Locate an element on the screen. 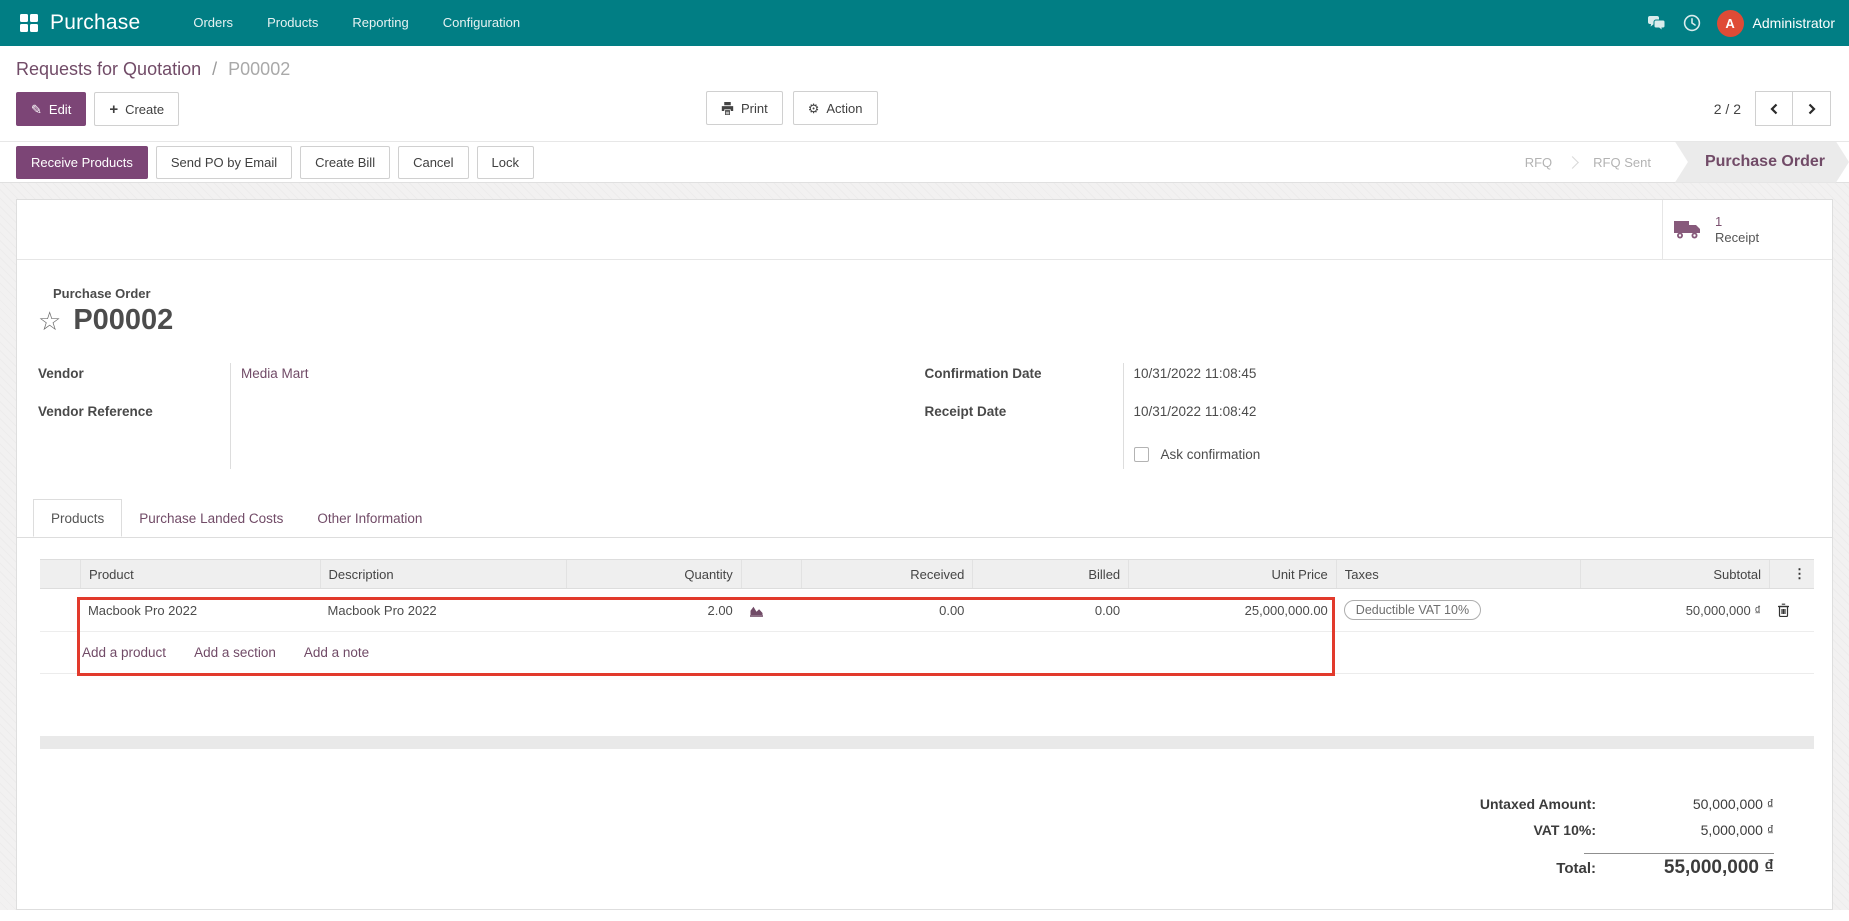 The height and width of the screenshot is (921, 1849). billed-column-header: Billed is located at coordinates (1050, 574).